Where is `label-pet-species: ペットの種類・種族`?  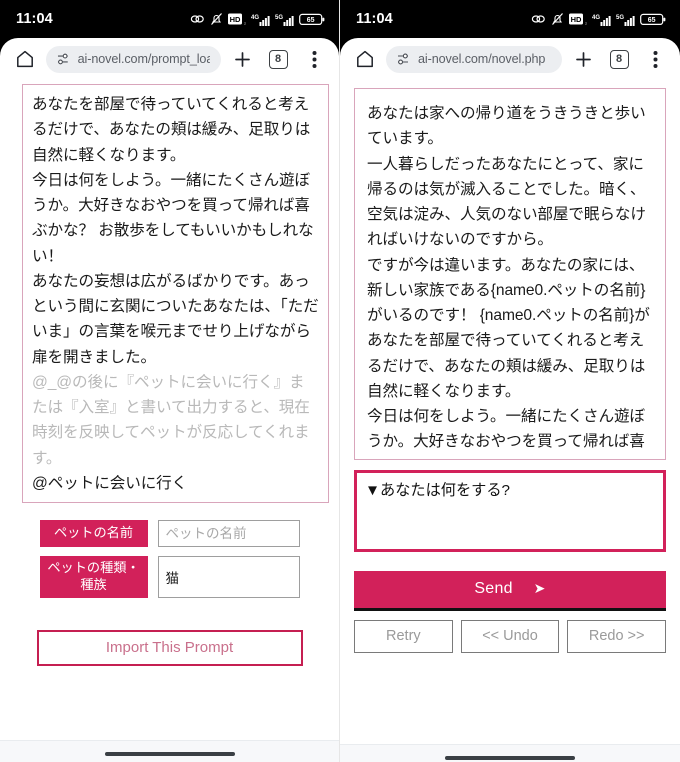
label-pet-species: ペットの種類・種族 is located at coordinates (93, 577).